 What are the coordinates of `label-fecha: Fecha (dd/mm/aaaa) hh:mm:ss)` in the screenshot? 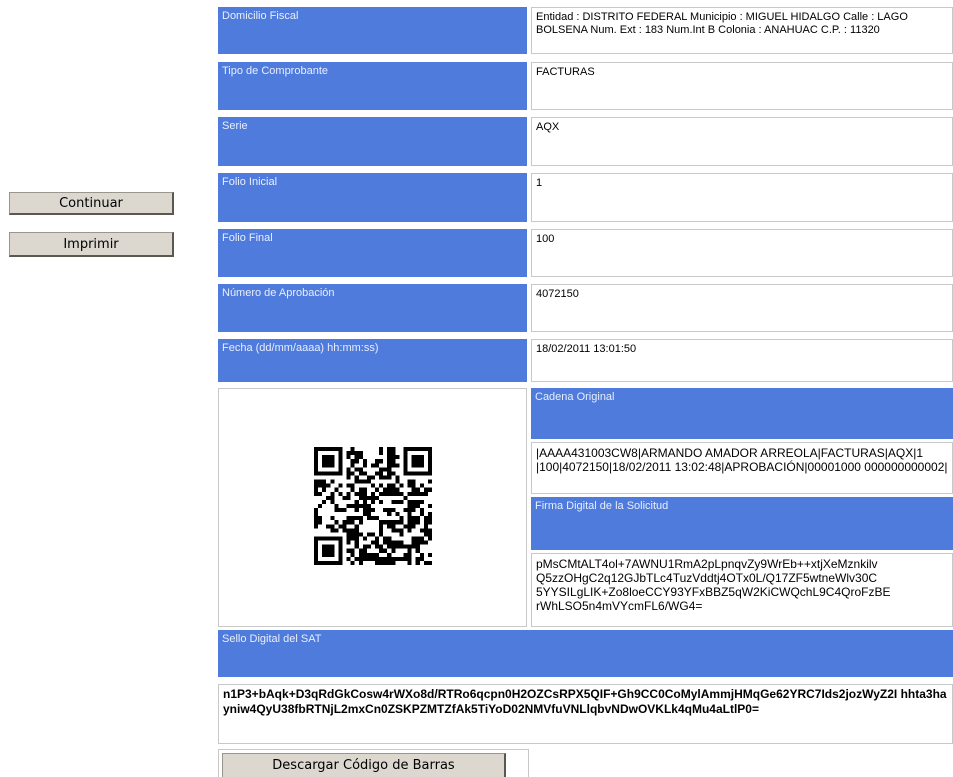 It's located at (372, 360).